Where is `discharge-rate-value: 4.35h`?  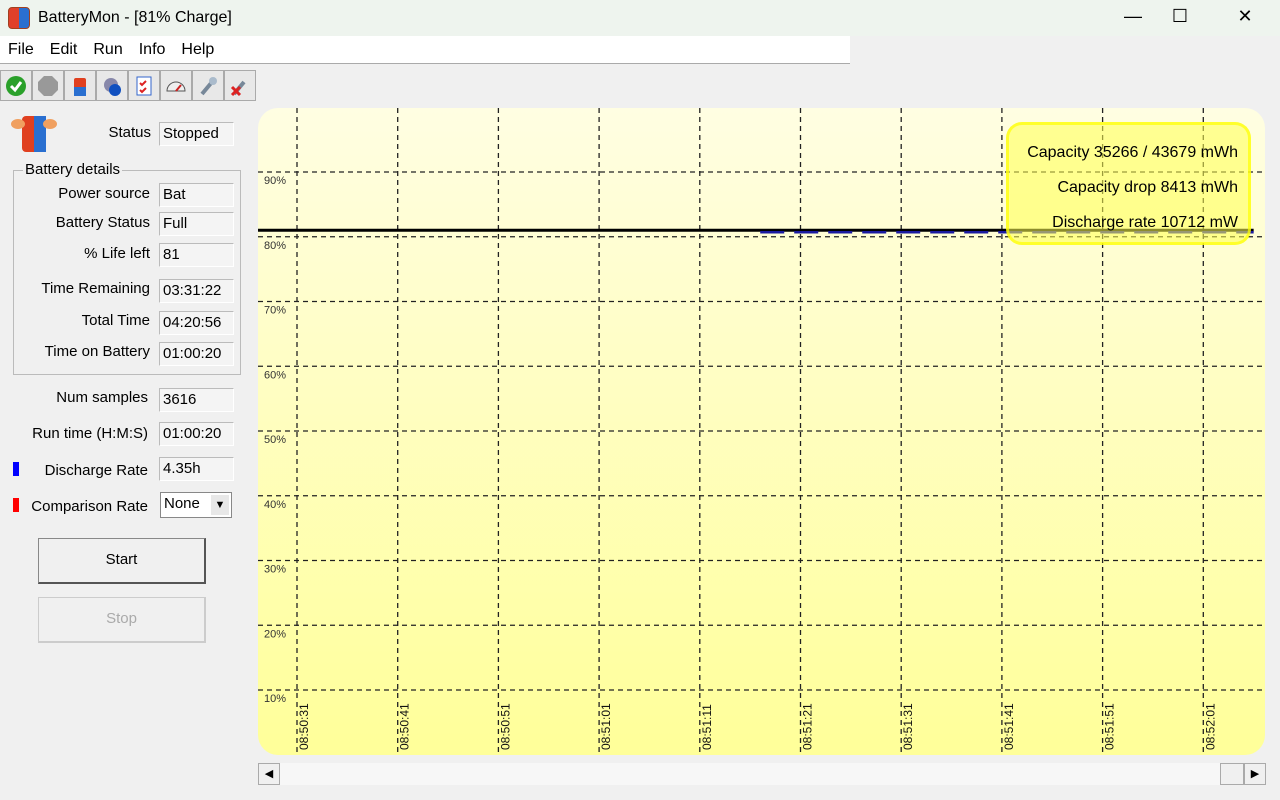
discharge-rate-value: 4.35h is located at coordinates (196, 469).